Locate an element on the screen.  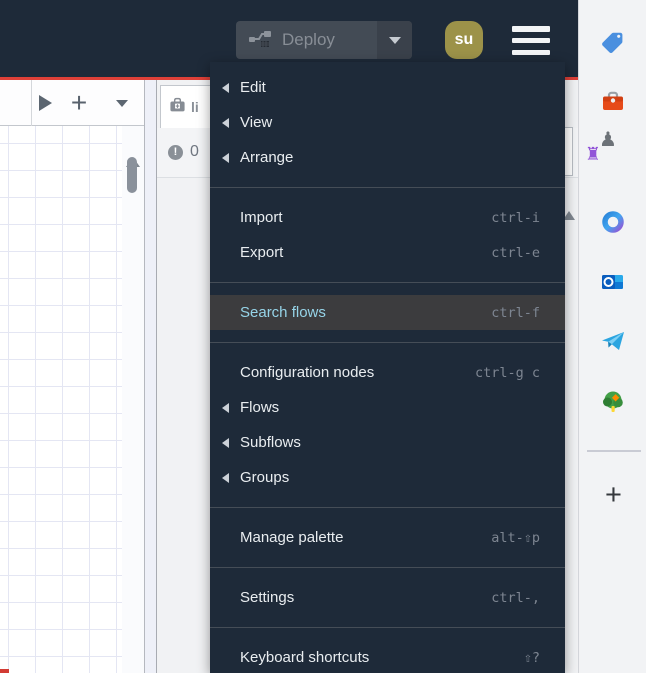
menu-item-configuration-nodes: Configuration nodes ctrl-g c is located at coordinates (387, 372).